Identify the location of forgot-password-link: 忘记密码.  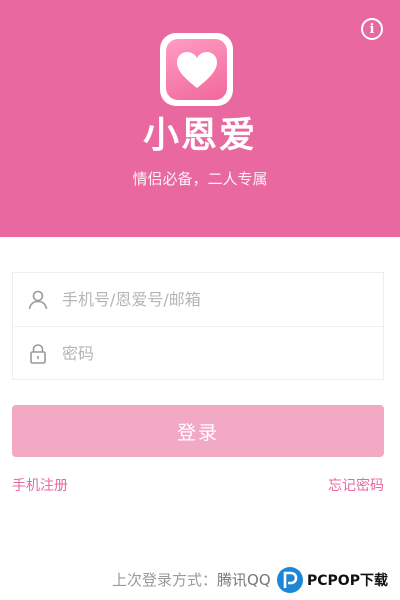
(356, 486).